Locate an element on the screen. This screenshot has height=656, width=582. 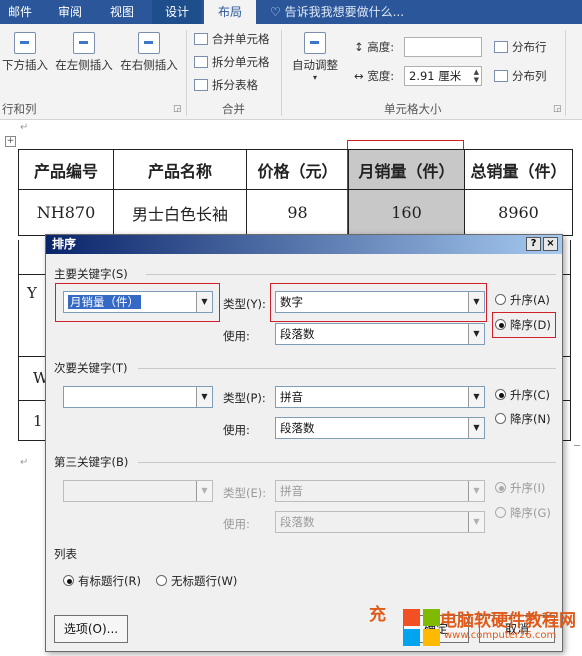
primary-type-select: 数字 ▼ is located at coordinates (380, 302).